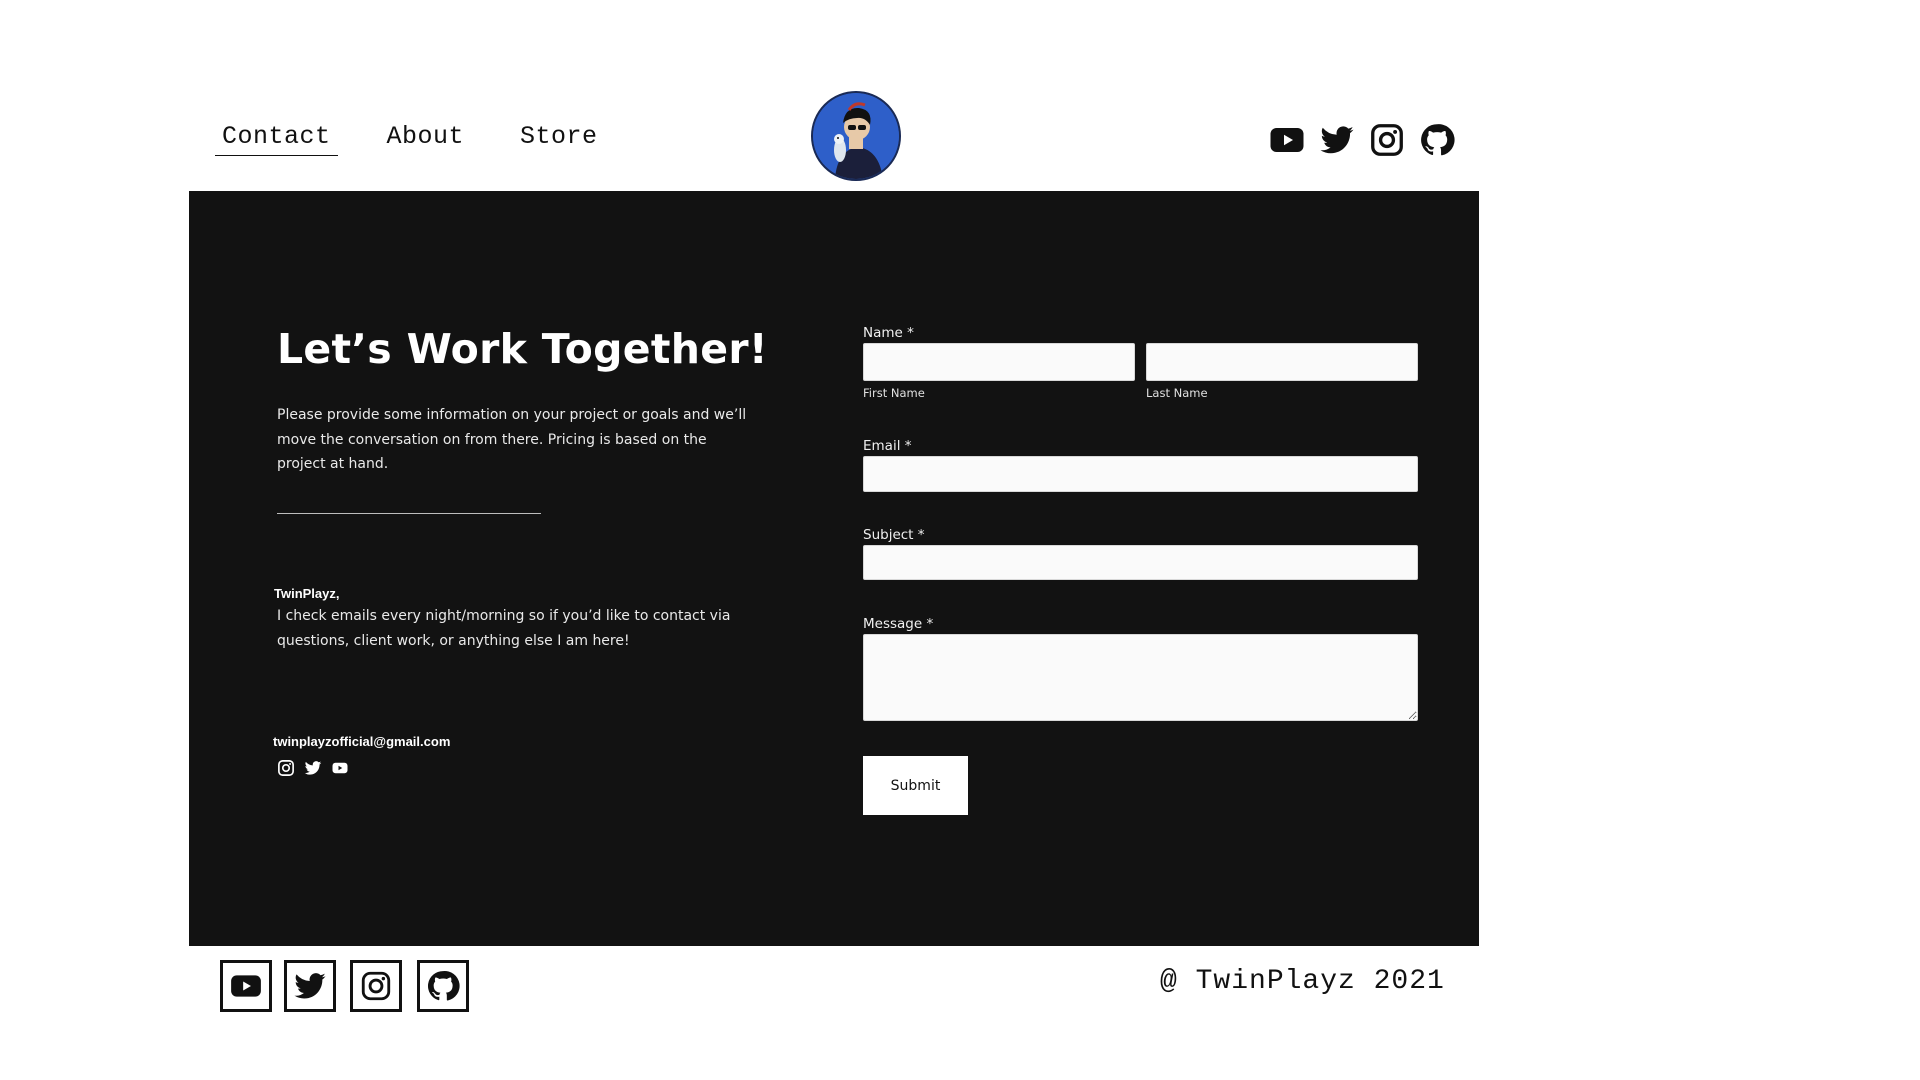 This screenshot has height=1080, width=1920. I want to click on page-title: Let’s Work Together!, so click(522, 349).